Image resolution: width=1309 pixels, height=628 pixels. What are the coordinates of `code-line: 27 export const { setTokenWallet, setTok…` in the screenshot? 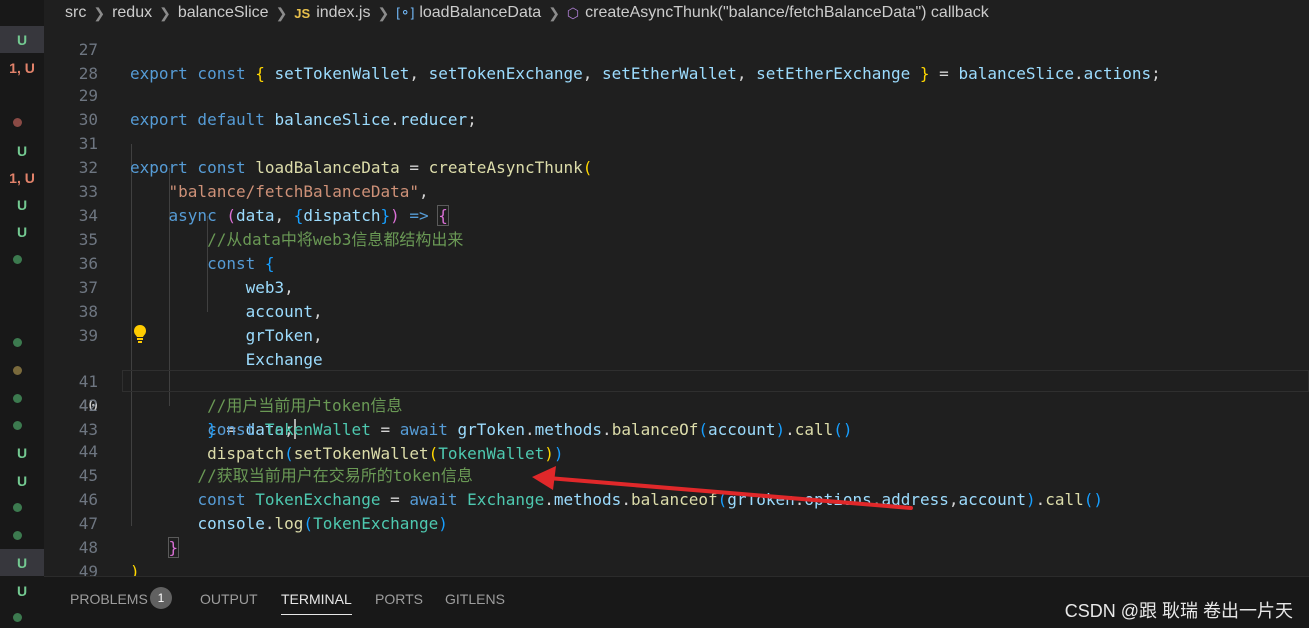 It's located at (676, 54).